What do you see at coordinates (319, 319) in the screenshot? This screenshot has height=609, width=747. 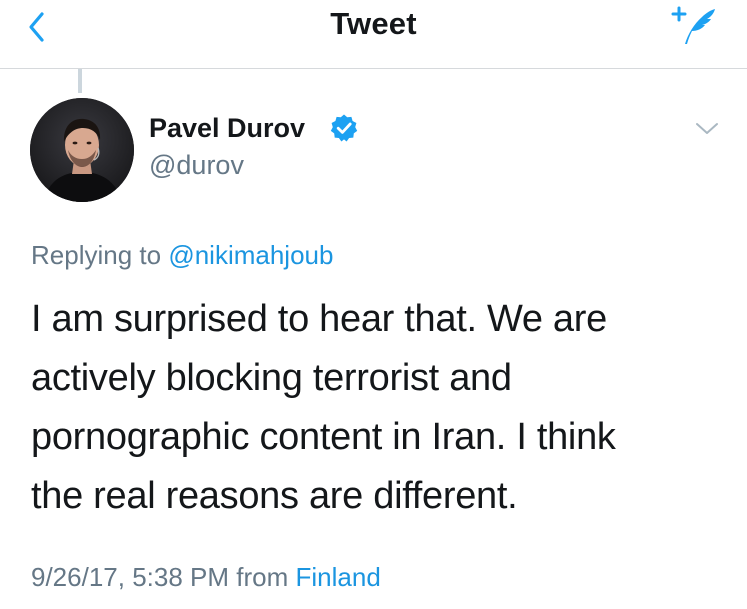 I see `tweet-text-line: I am surprised to hear that. We are` at bounding box center [319, 319].